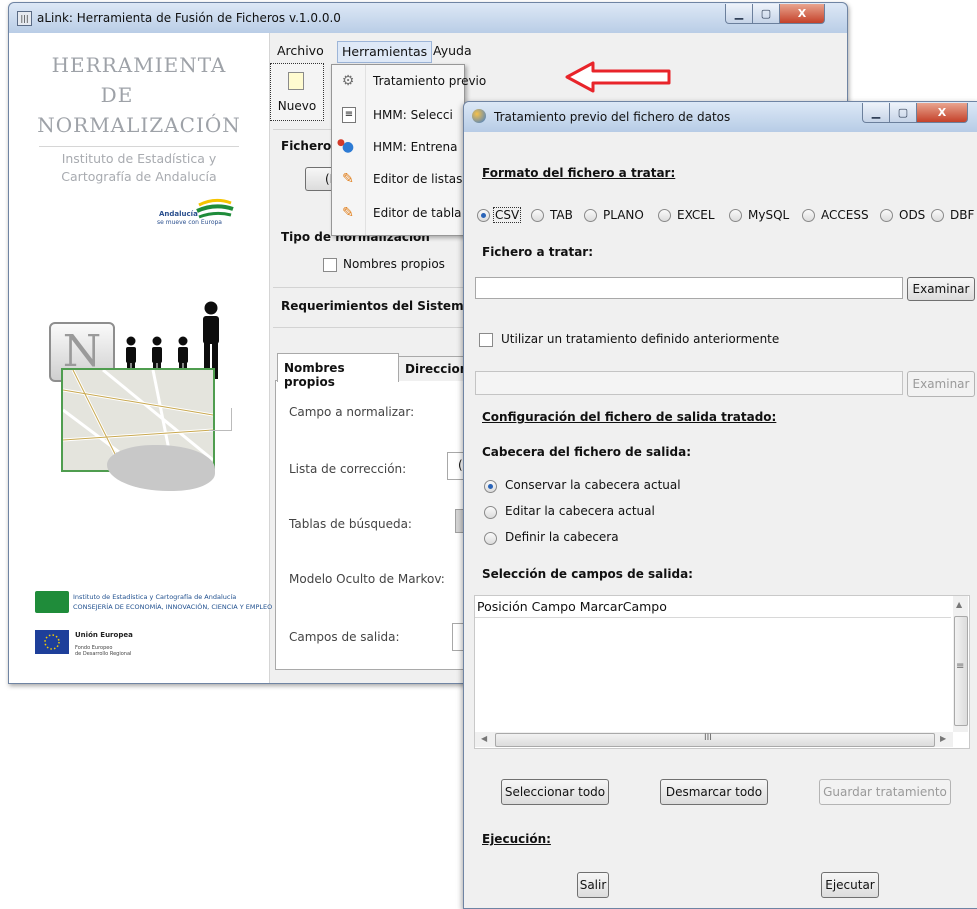 The width and height of the screenshot is (977, 909). Describe the element at coordinates (104, 635) in the screenshot. I see `footer-eu-title: Unión Europea` at that location.